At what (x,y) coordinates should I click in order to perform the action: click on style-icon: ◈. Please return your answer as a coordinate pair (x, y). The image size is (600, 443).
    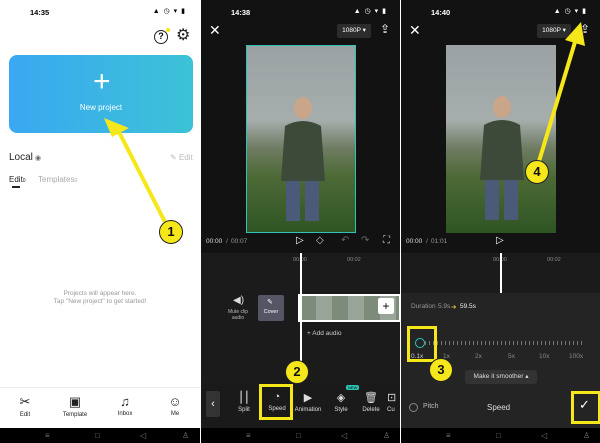
    Looking at the image, I should click on (341, 398).